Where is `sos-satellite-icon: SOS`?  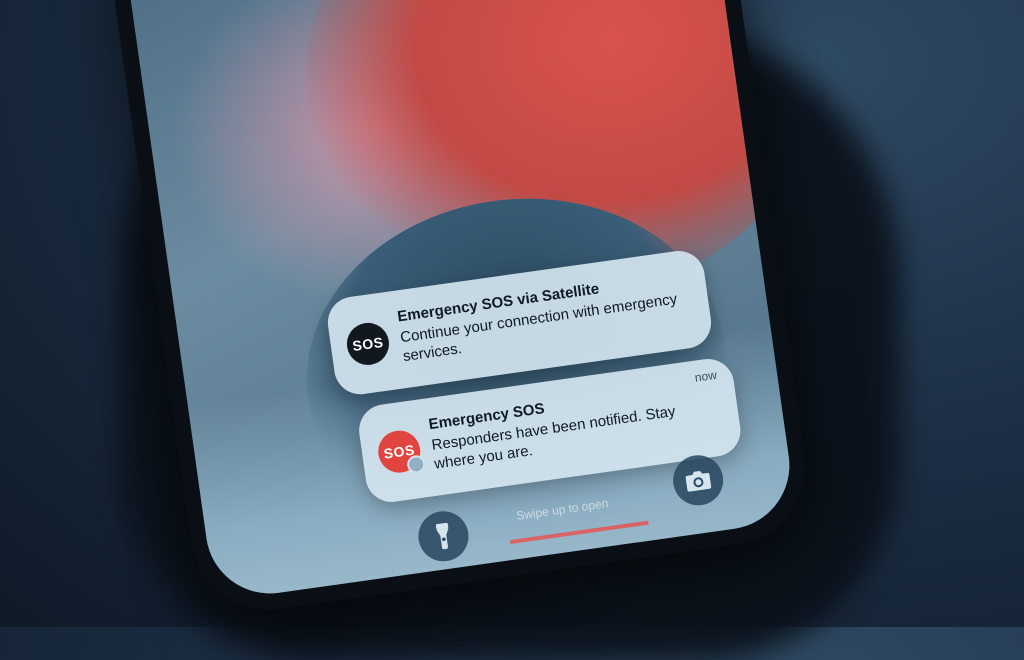 sos-satellite-icon: SOS is located at coordinates (368, 344).